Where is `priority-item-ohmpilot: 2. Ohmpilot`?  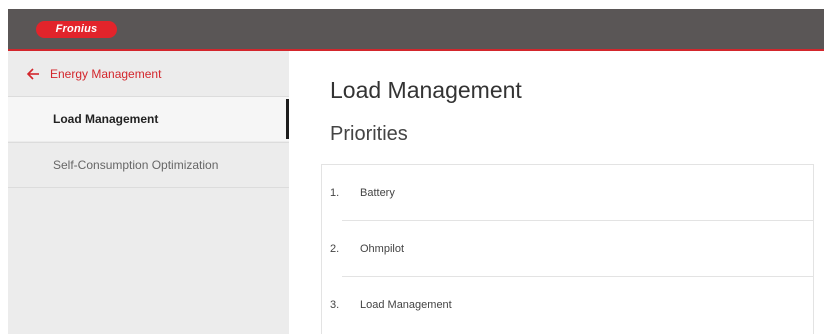 priority-item-ohmpilot: 2. Ohmpilot is located at coordinates (567, 248).